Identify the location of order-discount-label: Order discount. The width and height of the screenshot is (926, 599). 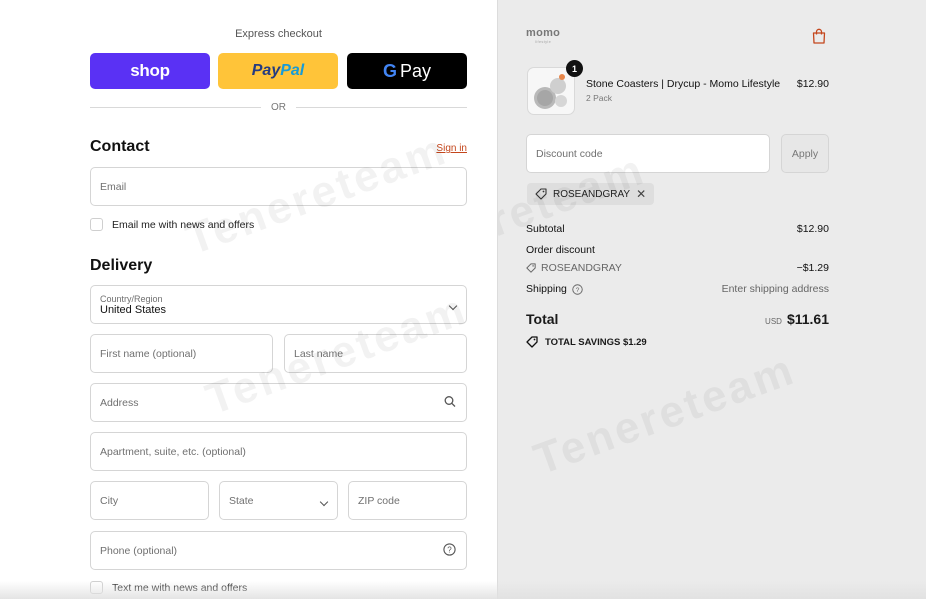
(560, 250).